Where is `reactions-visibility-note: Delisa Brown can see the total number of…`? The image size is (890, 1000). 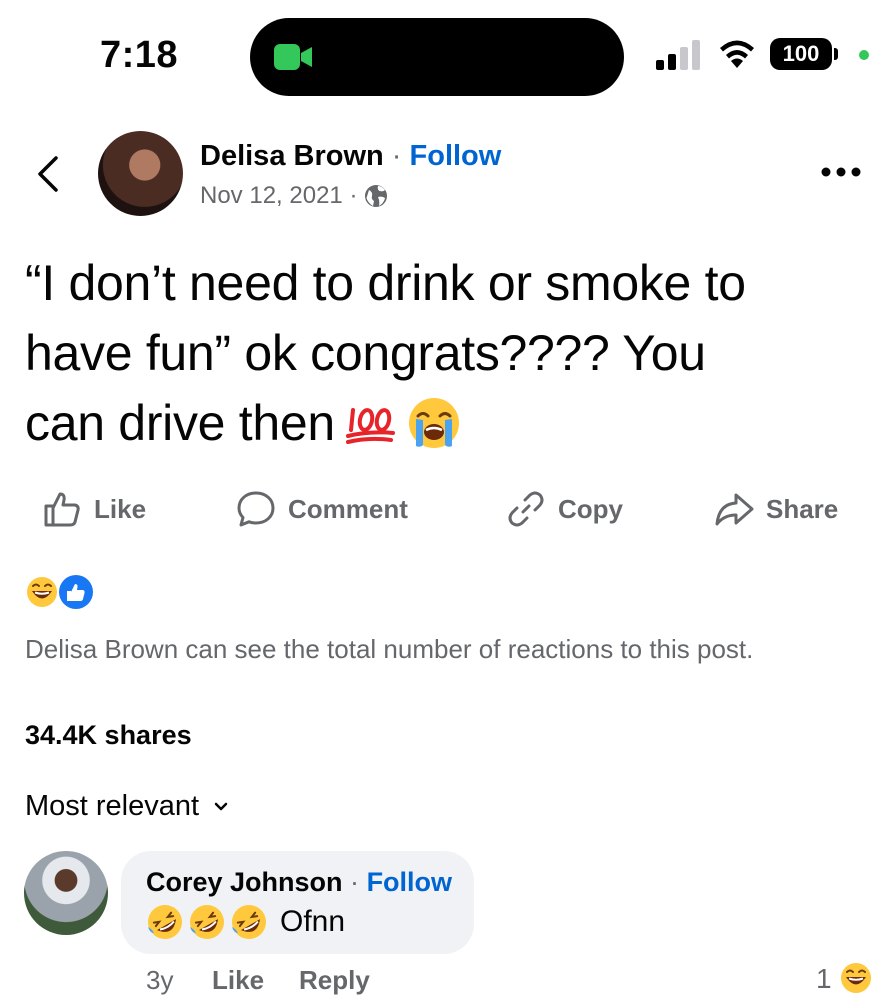 reactions-visibility-note: Delisa Brown can see the total number of… is located at coordinates (389, 649).